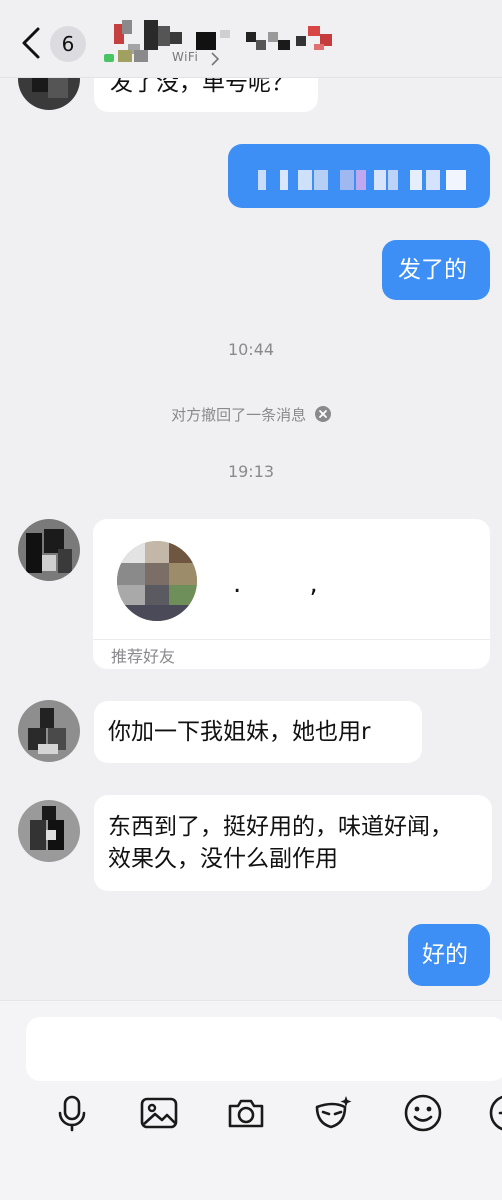  Describe the element at coordinates (223, 859) in the screenshot. I see `message-text-line: 效果久，没什么副作用` at that location.